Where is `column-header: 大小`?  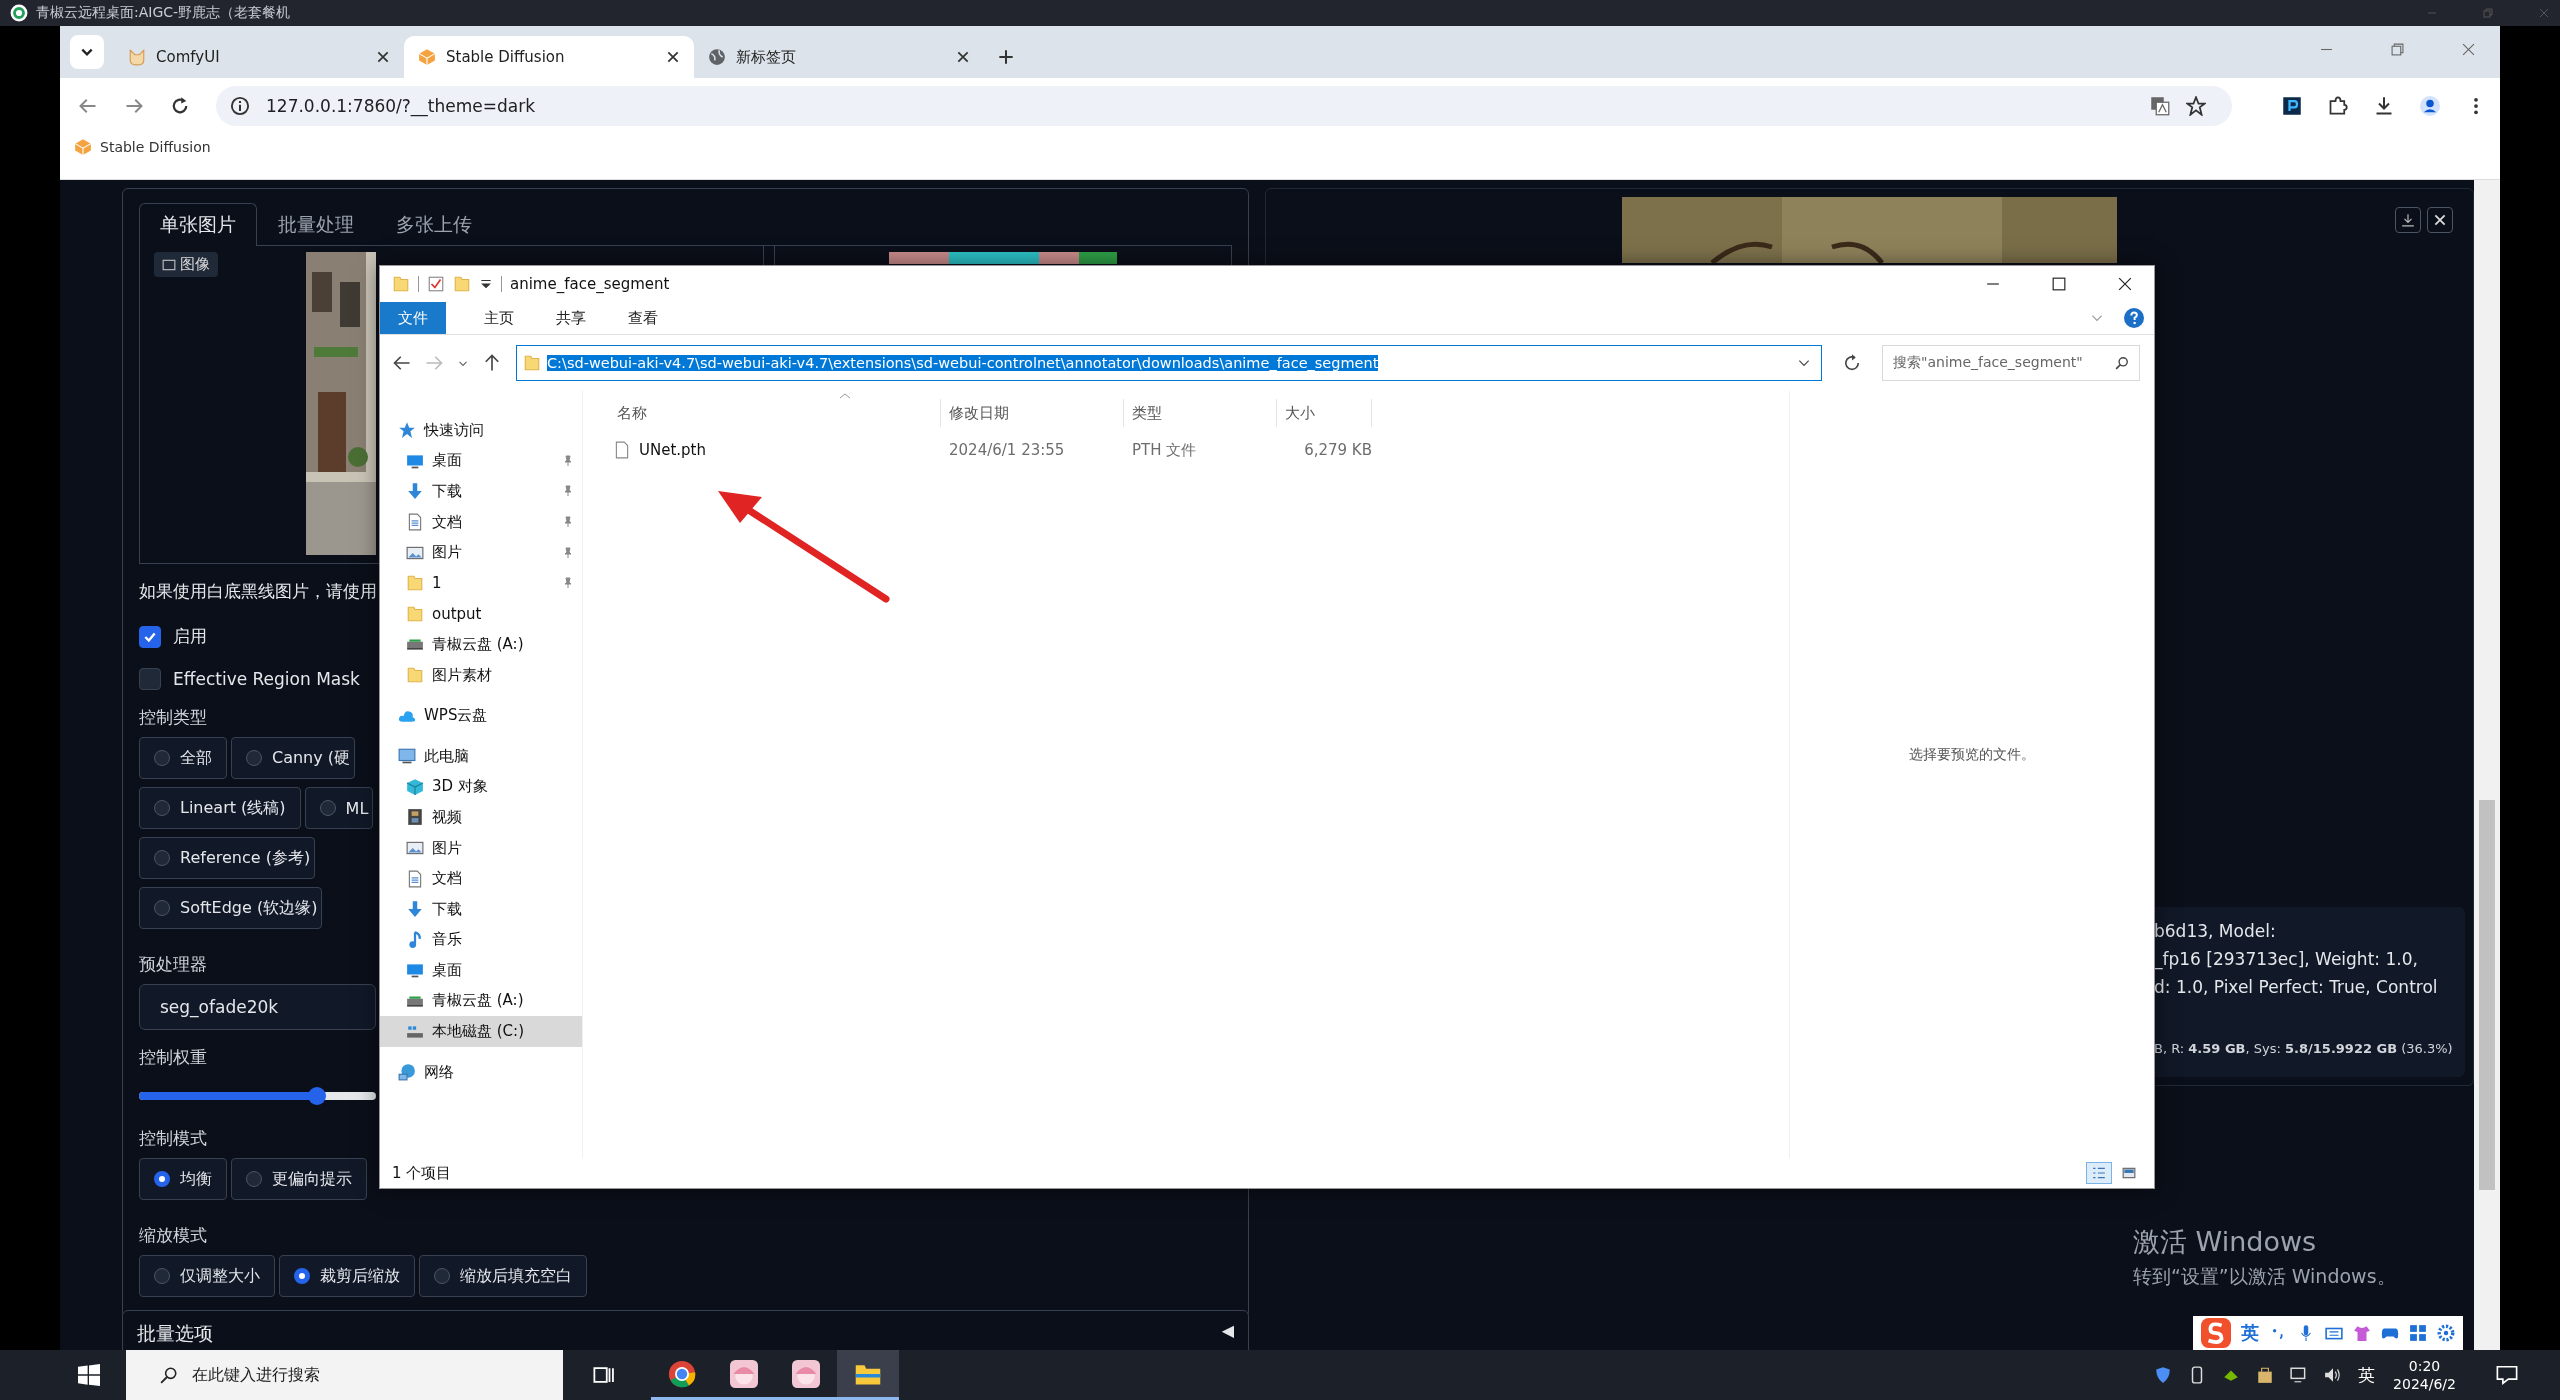 column-header: 大小 is located at coordinates (1324, 413).